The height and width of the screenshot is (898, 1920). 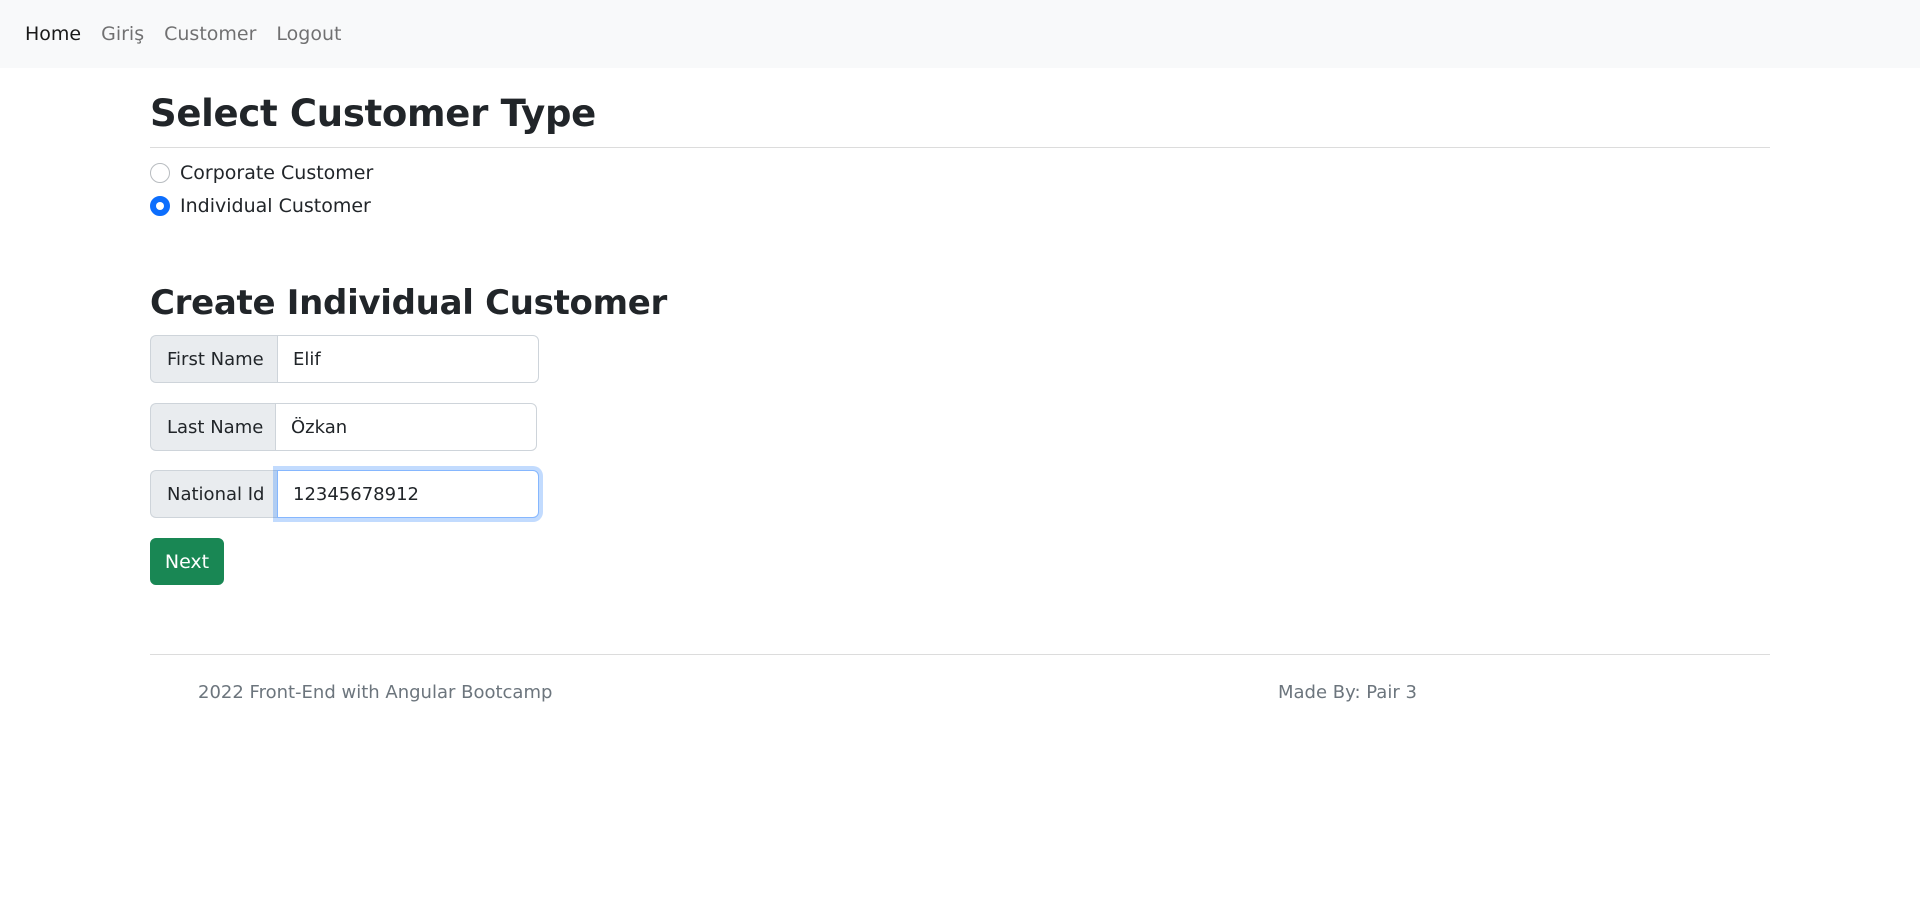 I want to click on last-name-group: Last Name, so click(x=343, y=427).